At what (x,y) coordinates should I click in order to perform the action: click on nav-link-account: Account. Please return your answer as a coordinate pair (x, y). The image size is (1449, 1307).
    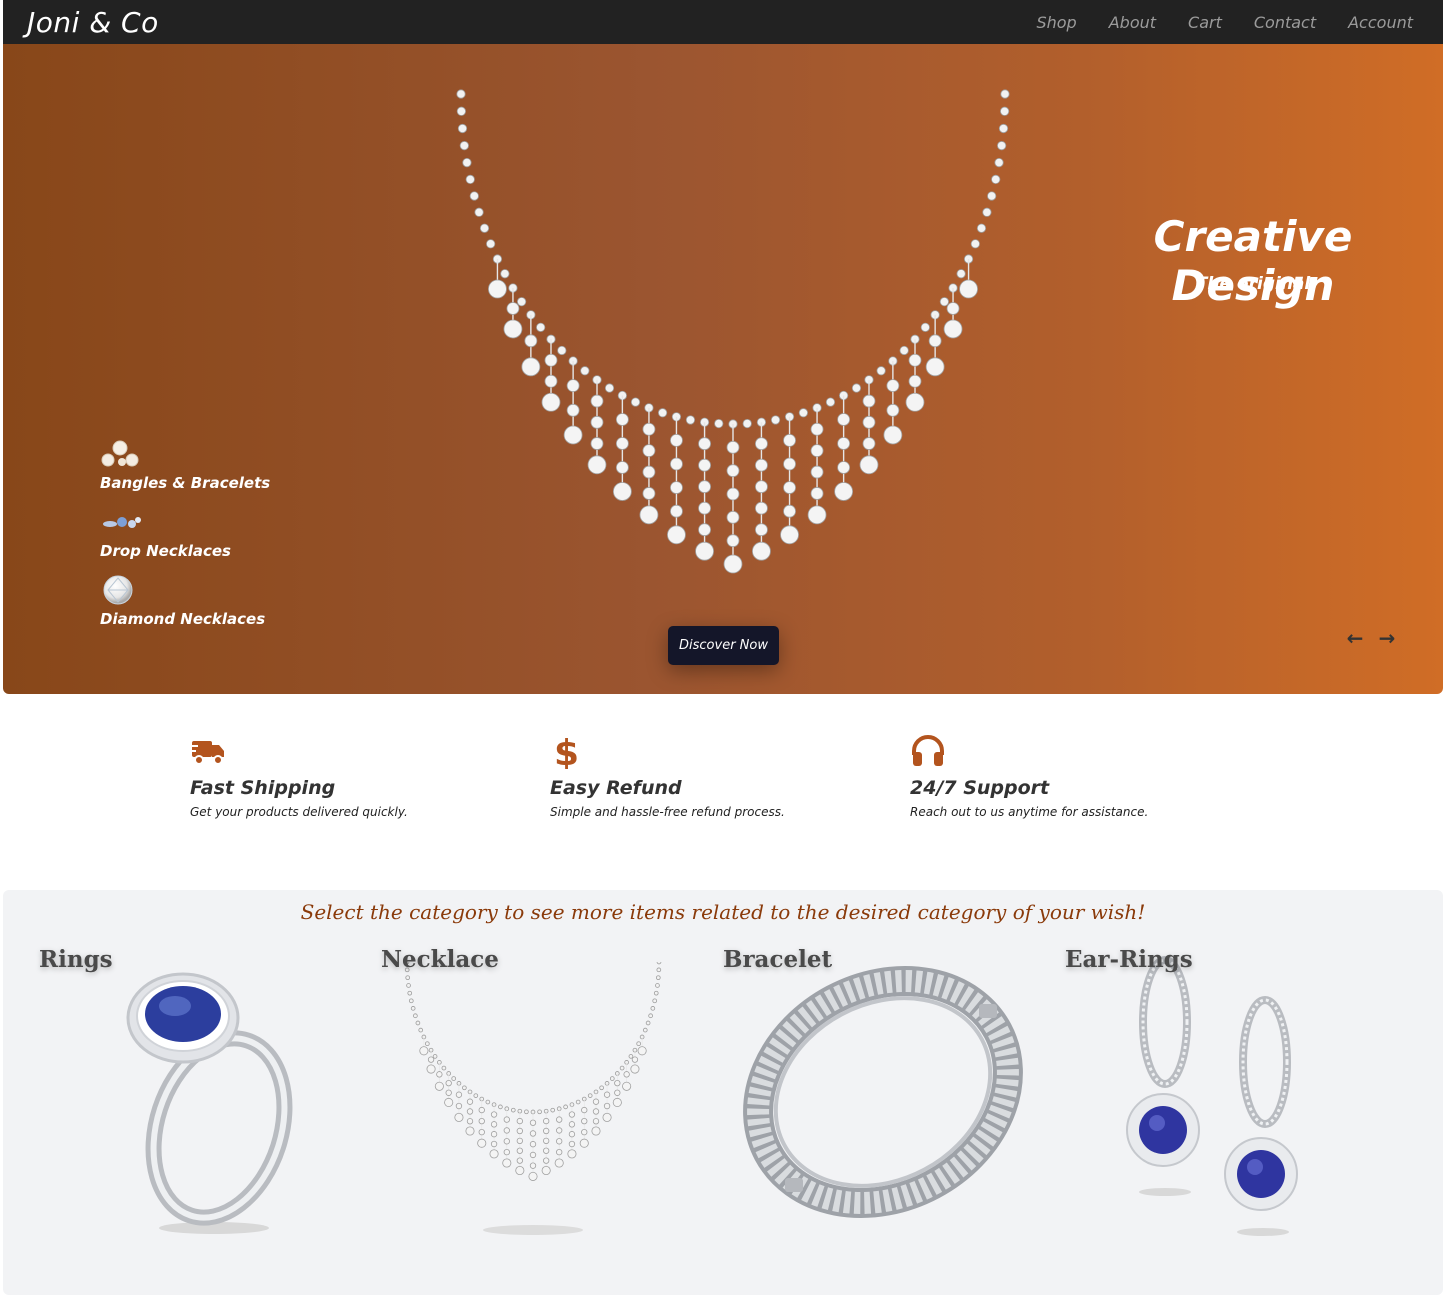
    Looking at the image, I should click on (1380, 22).